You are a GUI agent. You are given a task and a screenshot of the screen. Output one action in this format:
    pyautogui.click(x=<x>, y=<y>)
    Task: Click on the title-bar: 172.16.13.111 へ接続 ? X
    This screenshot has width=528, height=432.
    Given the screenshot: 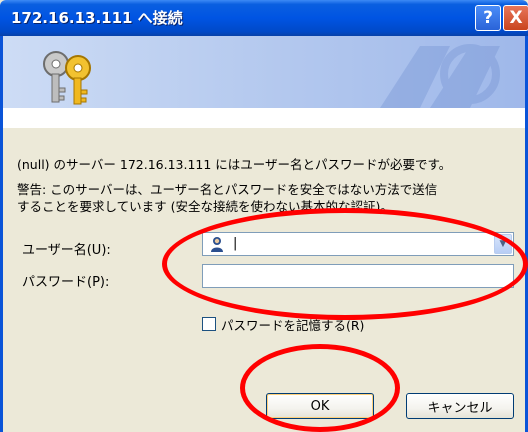 What is the action you would take?
    pyautogui.click(x=264, y=18)
    